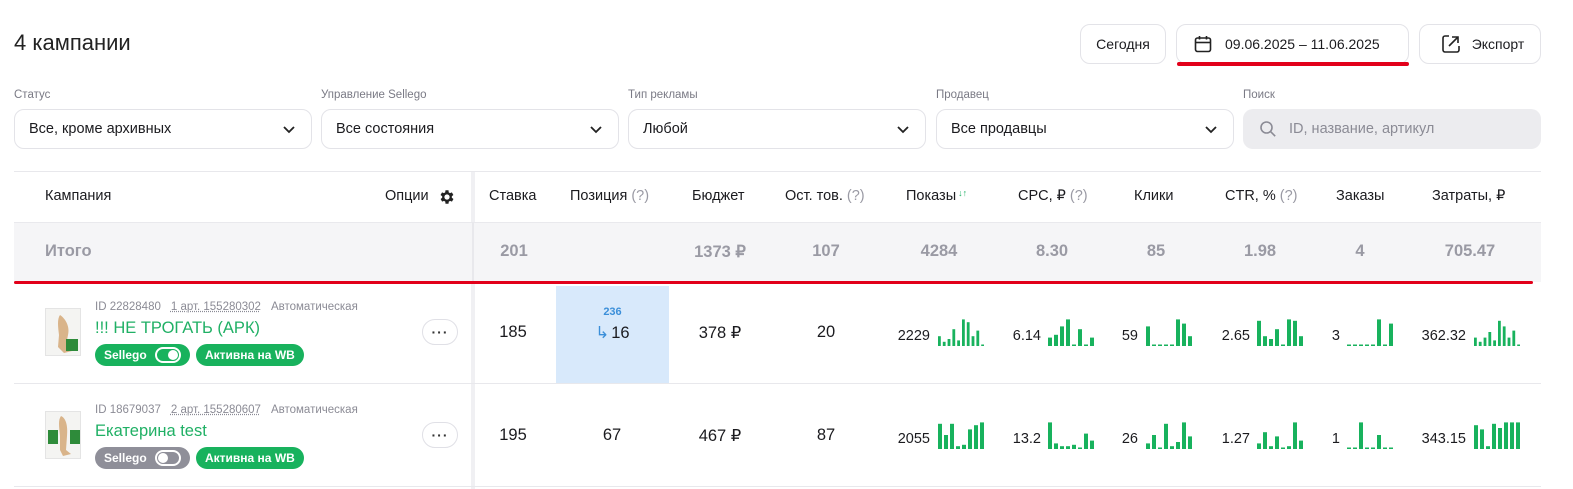  What do you see at coordinates (1370, 332) in the screenshot?
I see `orders-sparkline` at bounding box center [1370, 332].